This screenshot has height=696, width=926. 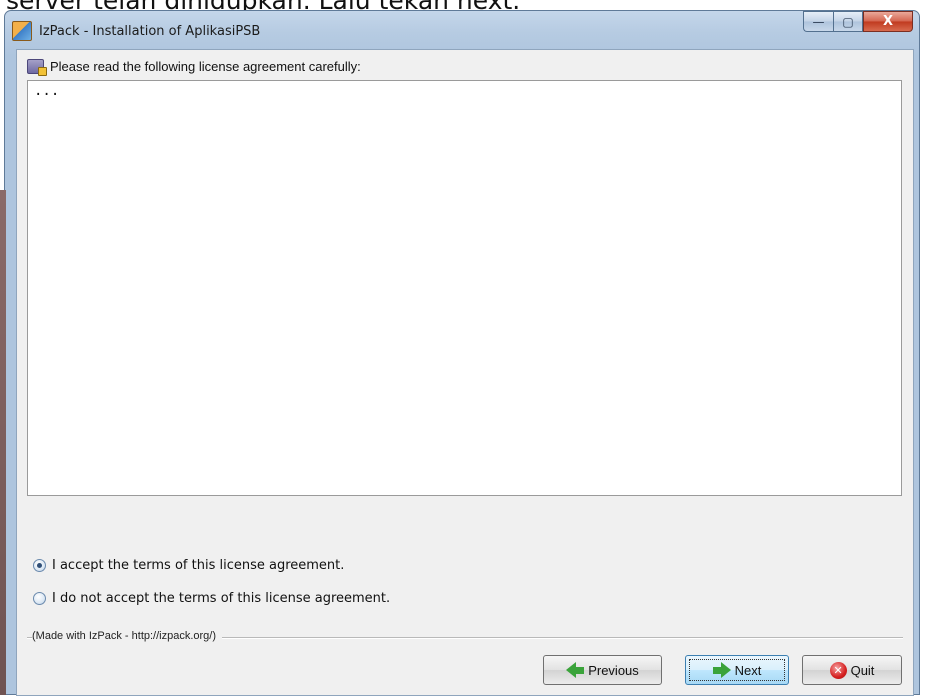 What do you see at coordinates (3, 442) in the screenshot?
I see `window-shadow-edge` at bounding box center [3, 442].